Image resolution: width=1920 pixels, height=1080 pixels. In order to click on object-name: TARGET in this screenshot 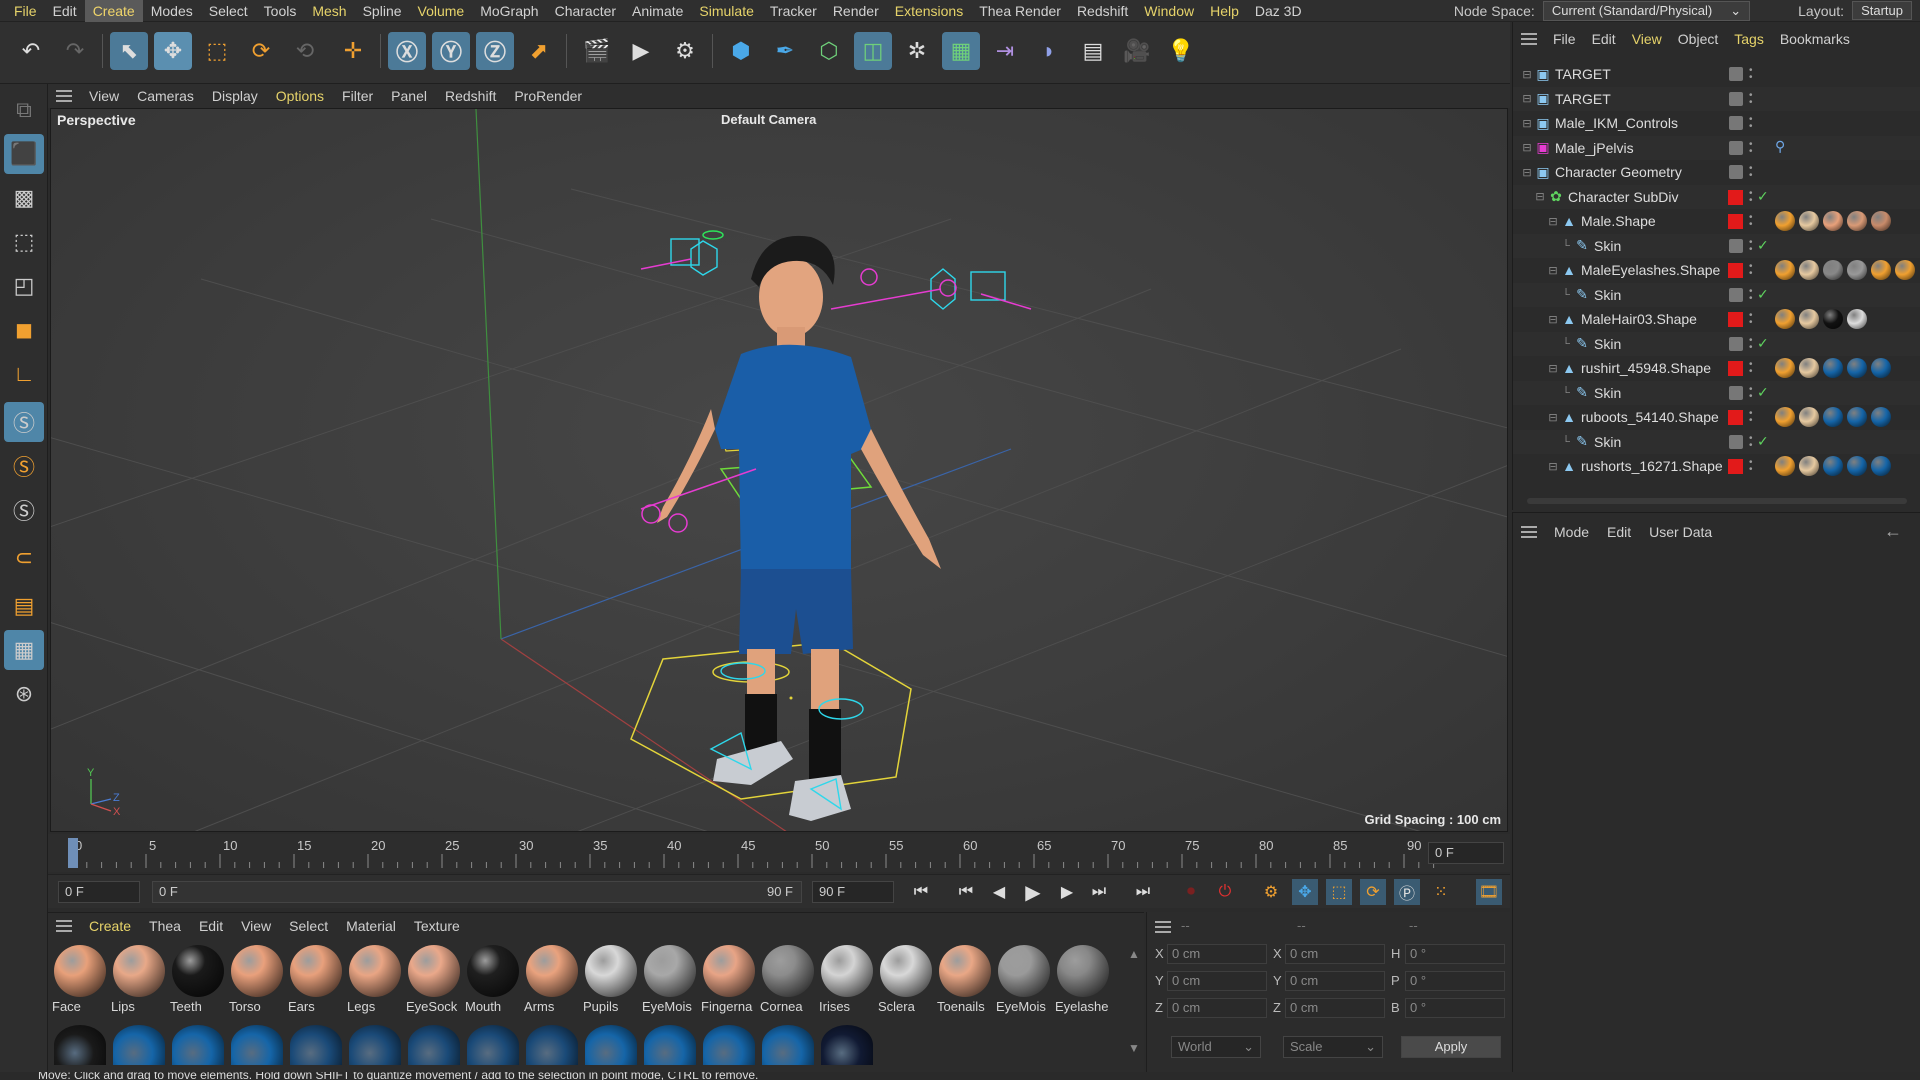, I will do `click(1583, 99)`.